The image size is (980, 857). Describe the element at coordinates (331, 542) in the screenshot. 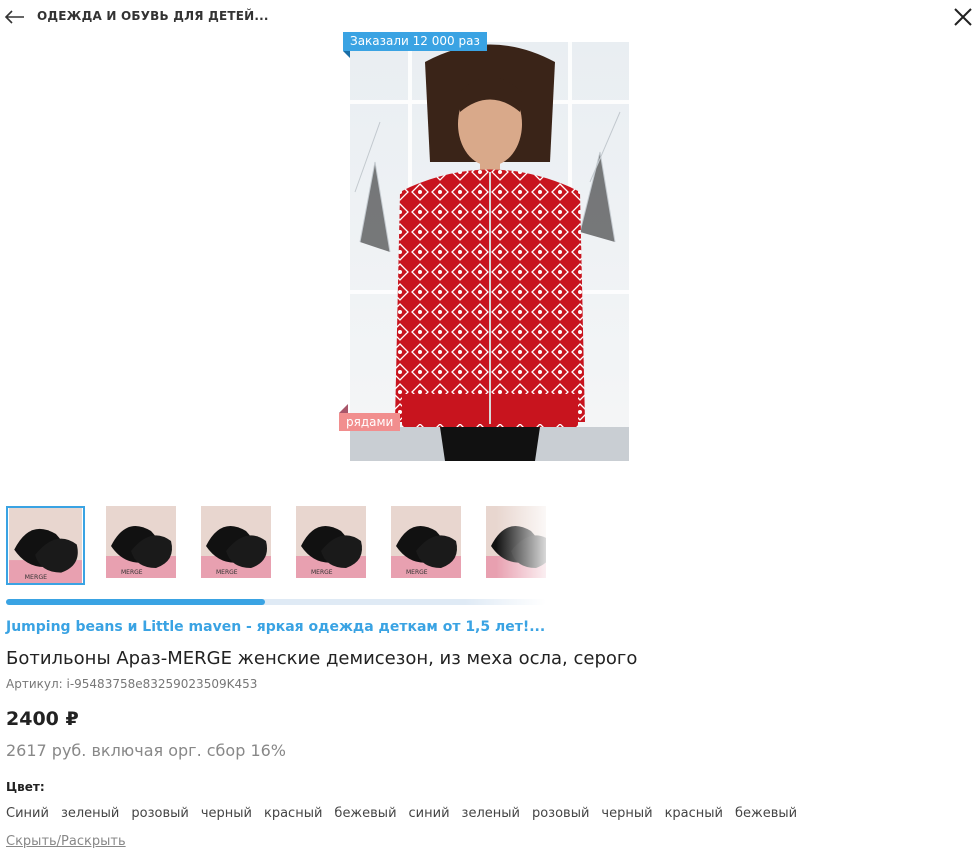

I see `thumbnail-4: MERGE` at that location.